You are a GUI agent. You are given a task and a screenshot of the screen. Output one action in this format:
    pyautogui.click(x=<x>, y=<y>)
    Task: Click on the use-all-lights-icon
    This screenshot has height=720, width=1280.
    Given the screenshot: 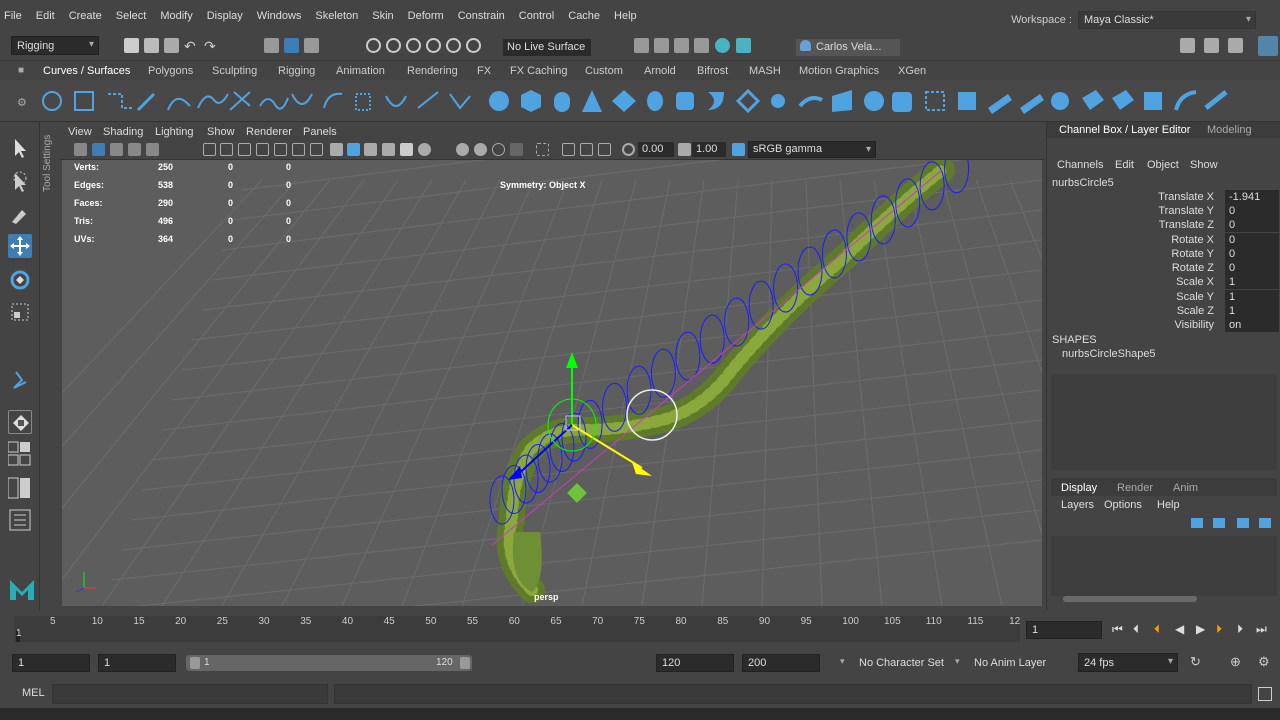 What is the action you would take?
    pyautogui.click(x=406, y=149)
    